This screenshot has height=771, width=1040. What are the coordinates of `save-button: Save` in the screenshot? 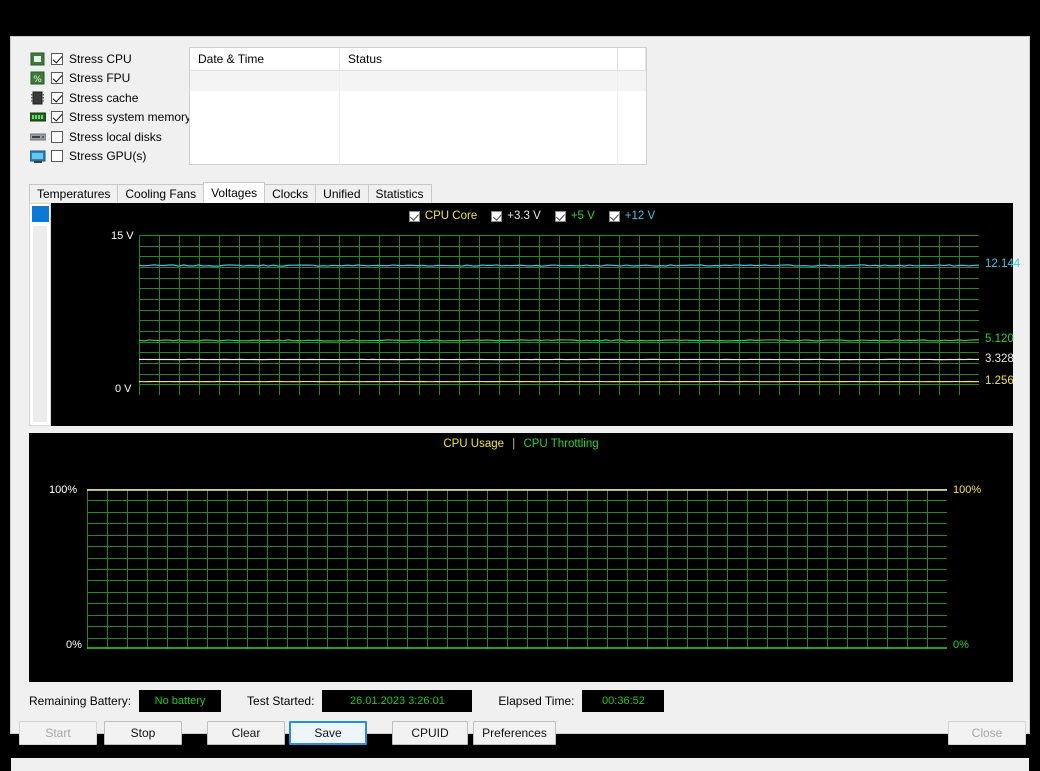 It's located at (328, 733).